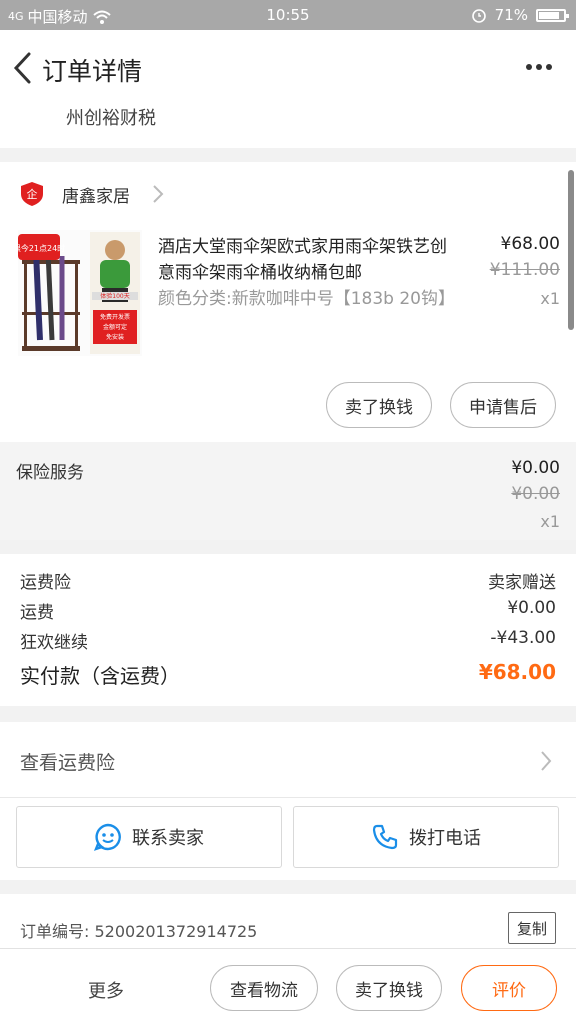  Describe the element at coordinates (168, 838) in the screenshot. I see `contact-seller-label: 联系卖家` at that location.